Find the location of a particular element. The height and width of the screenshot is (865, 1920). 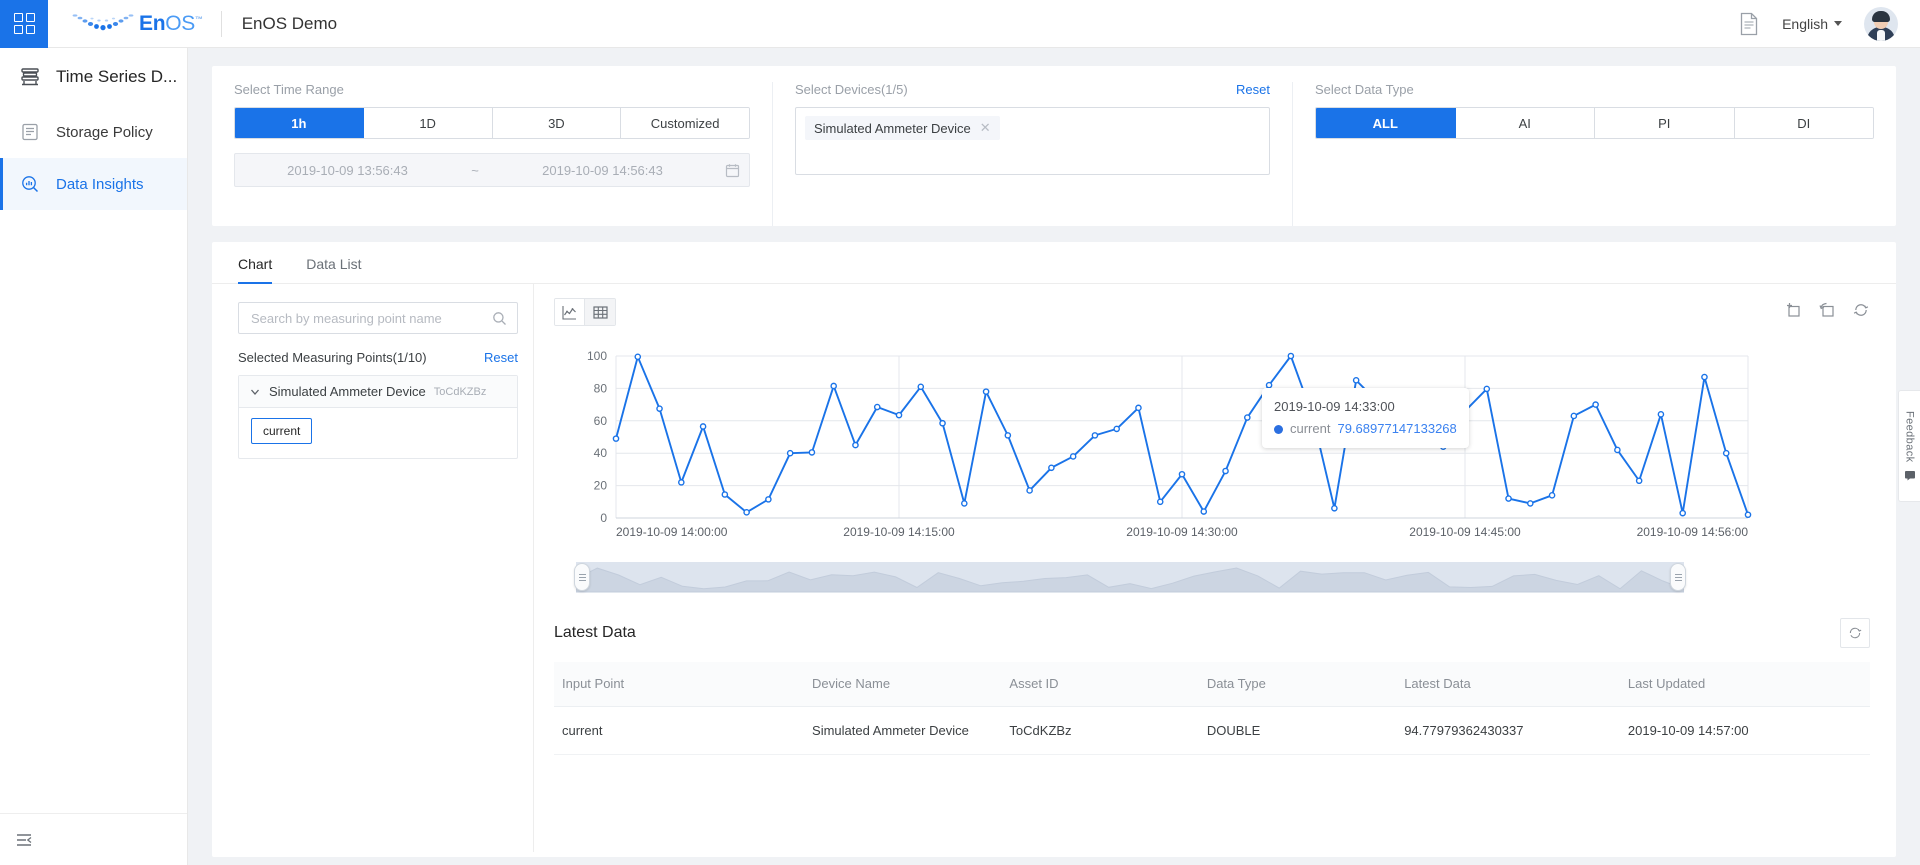

collapse-sidebar-icon is located at coordinates (24, 839).